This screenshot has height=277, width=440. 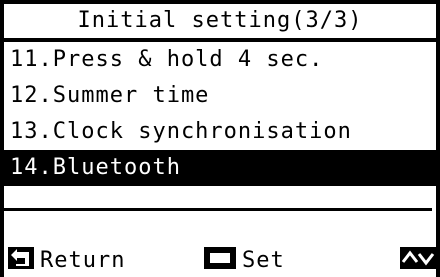 What do you see at coordinates (220, 132) in the screenshot?
I see `menu-item-clock-sync: 13.Clock synchronisation` at bounding box center [220, 132].